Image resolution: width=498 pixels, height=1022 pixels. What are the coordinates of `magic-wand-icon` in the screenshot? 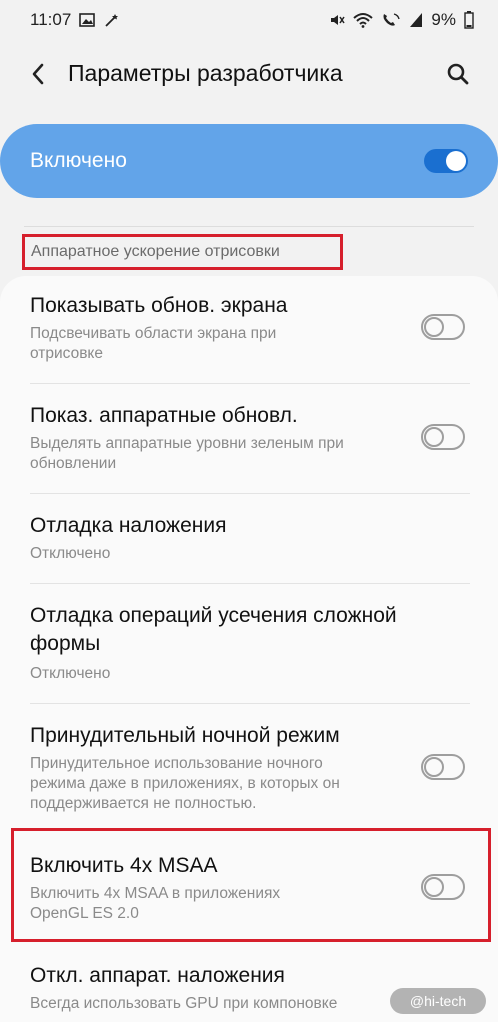 It's located at (111, 20).